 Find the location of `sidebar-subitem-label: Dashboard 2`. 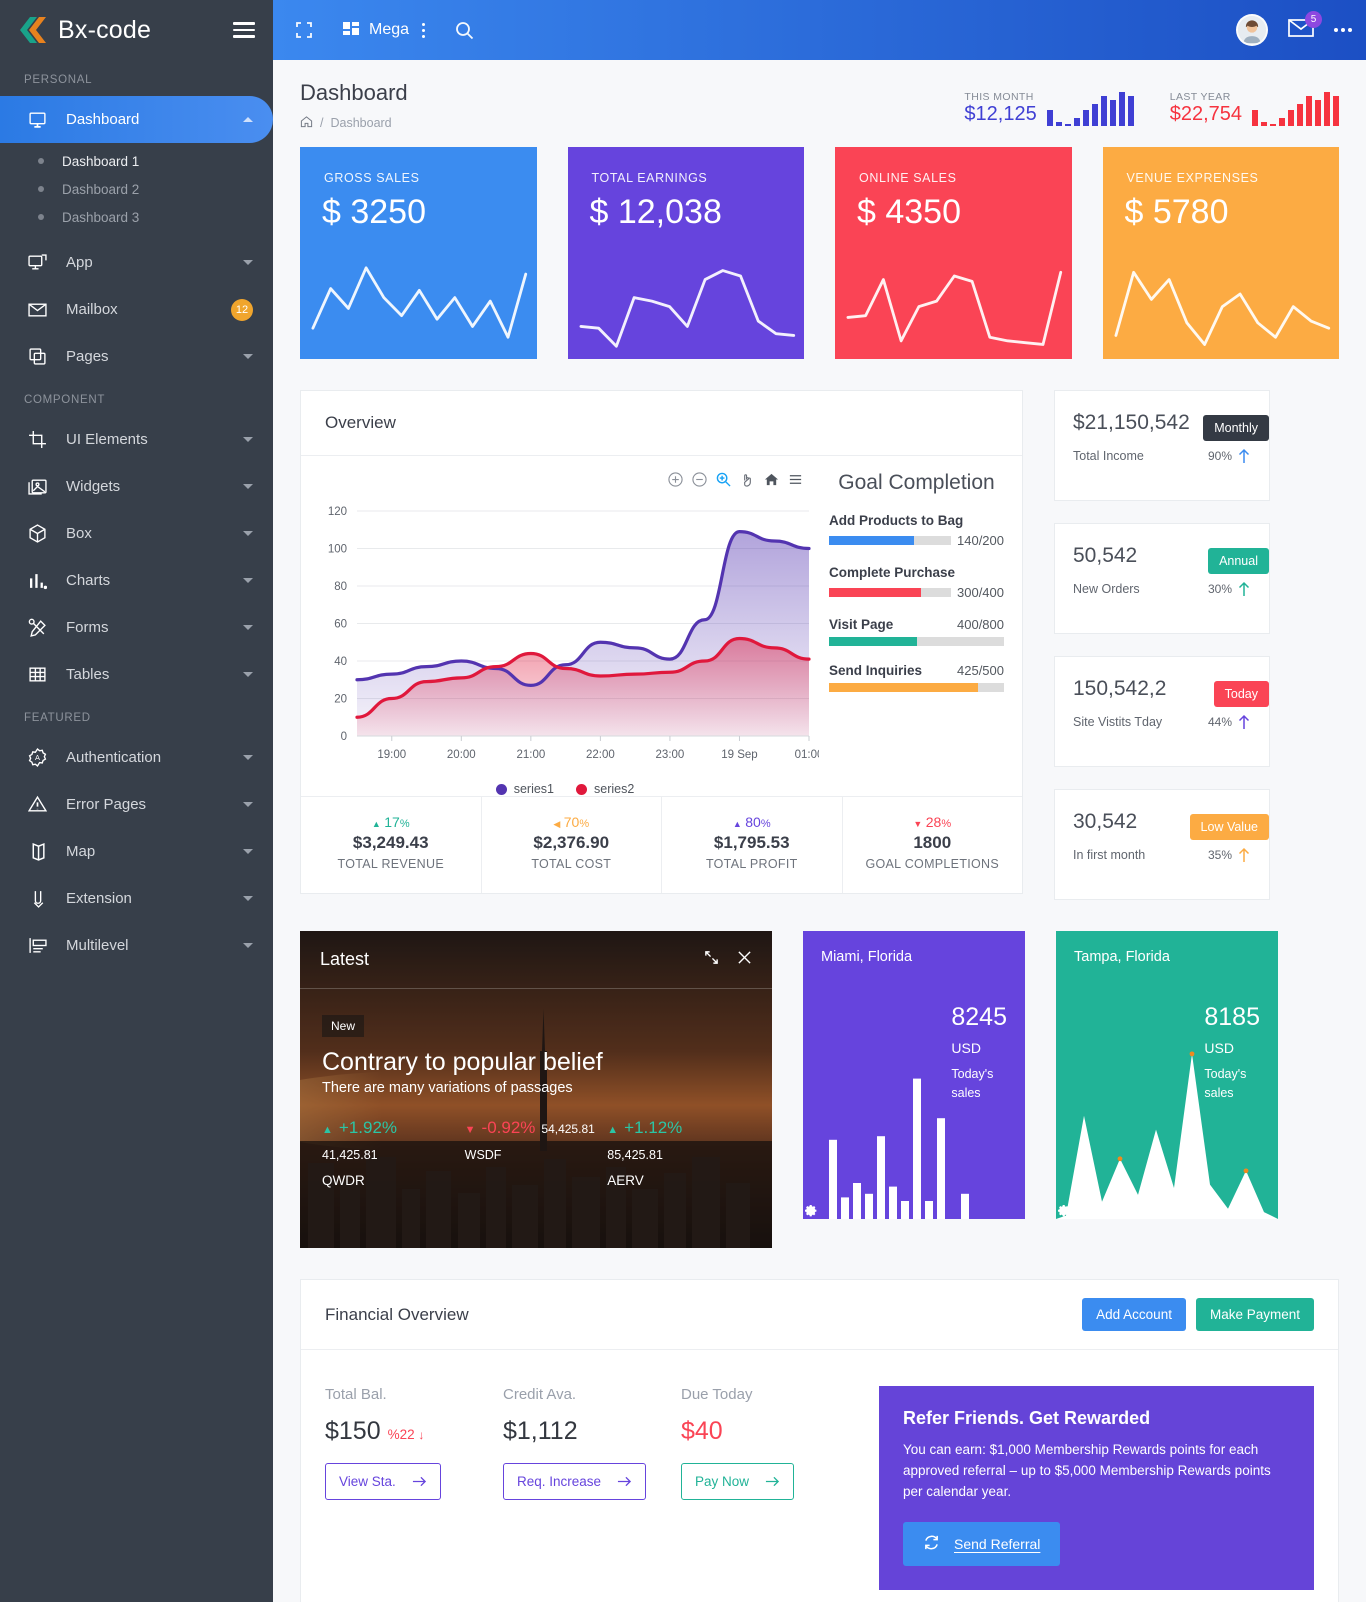

sidebar-subitem-label: Dashboard 2 is located at coordinates (101, 189).